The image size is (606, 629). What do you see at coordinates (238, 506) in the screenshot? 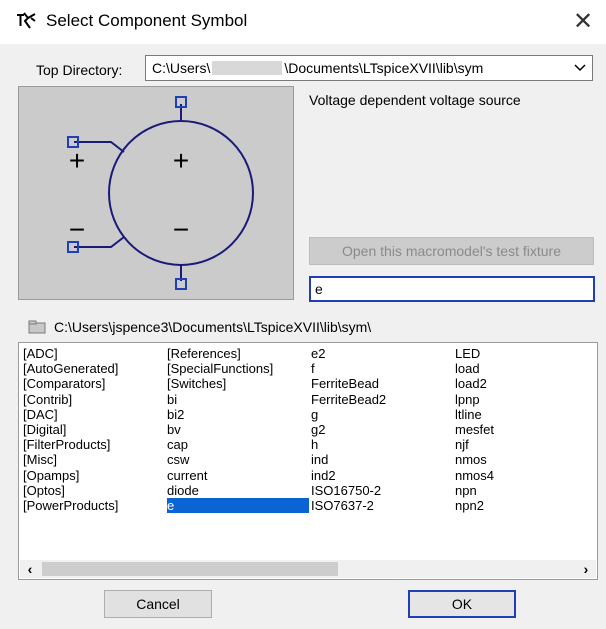
I see `list-item: e` at bounding box center [238, 506].